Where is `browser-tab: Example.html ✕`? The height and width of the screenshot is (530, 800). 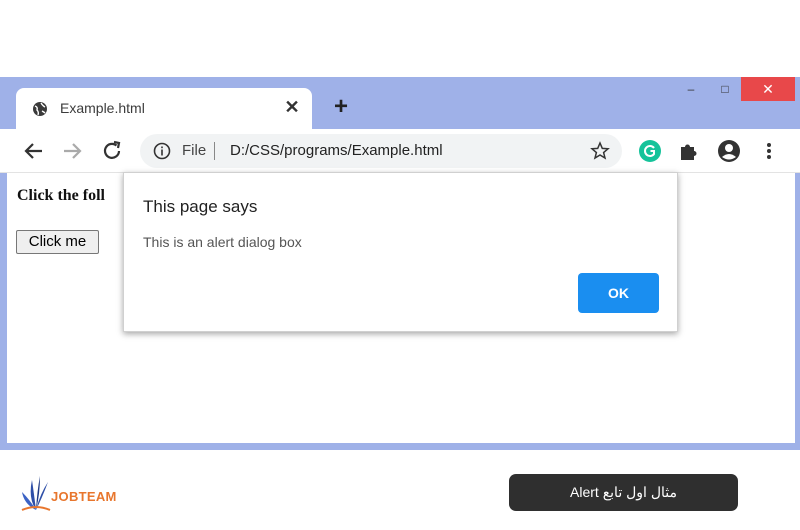
browser-tab: Example.html ✕ is located at coordinates (164, 108).